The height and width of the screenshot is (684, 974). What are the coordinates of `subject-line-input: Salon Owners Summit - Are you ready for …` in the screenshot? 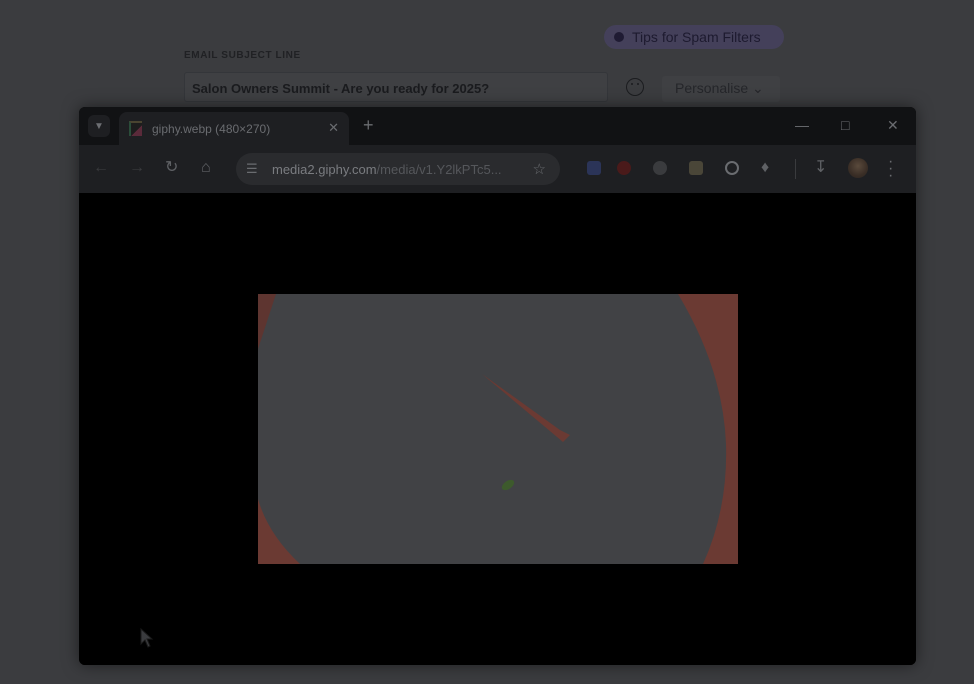 It's located at (396, 87).